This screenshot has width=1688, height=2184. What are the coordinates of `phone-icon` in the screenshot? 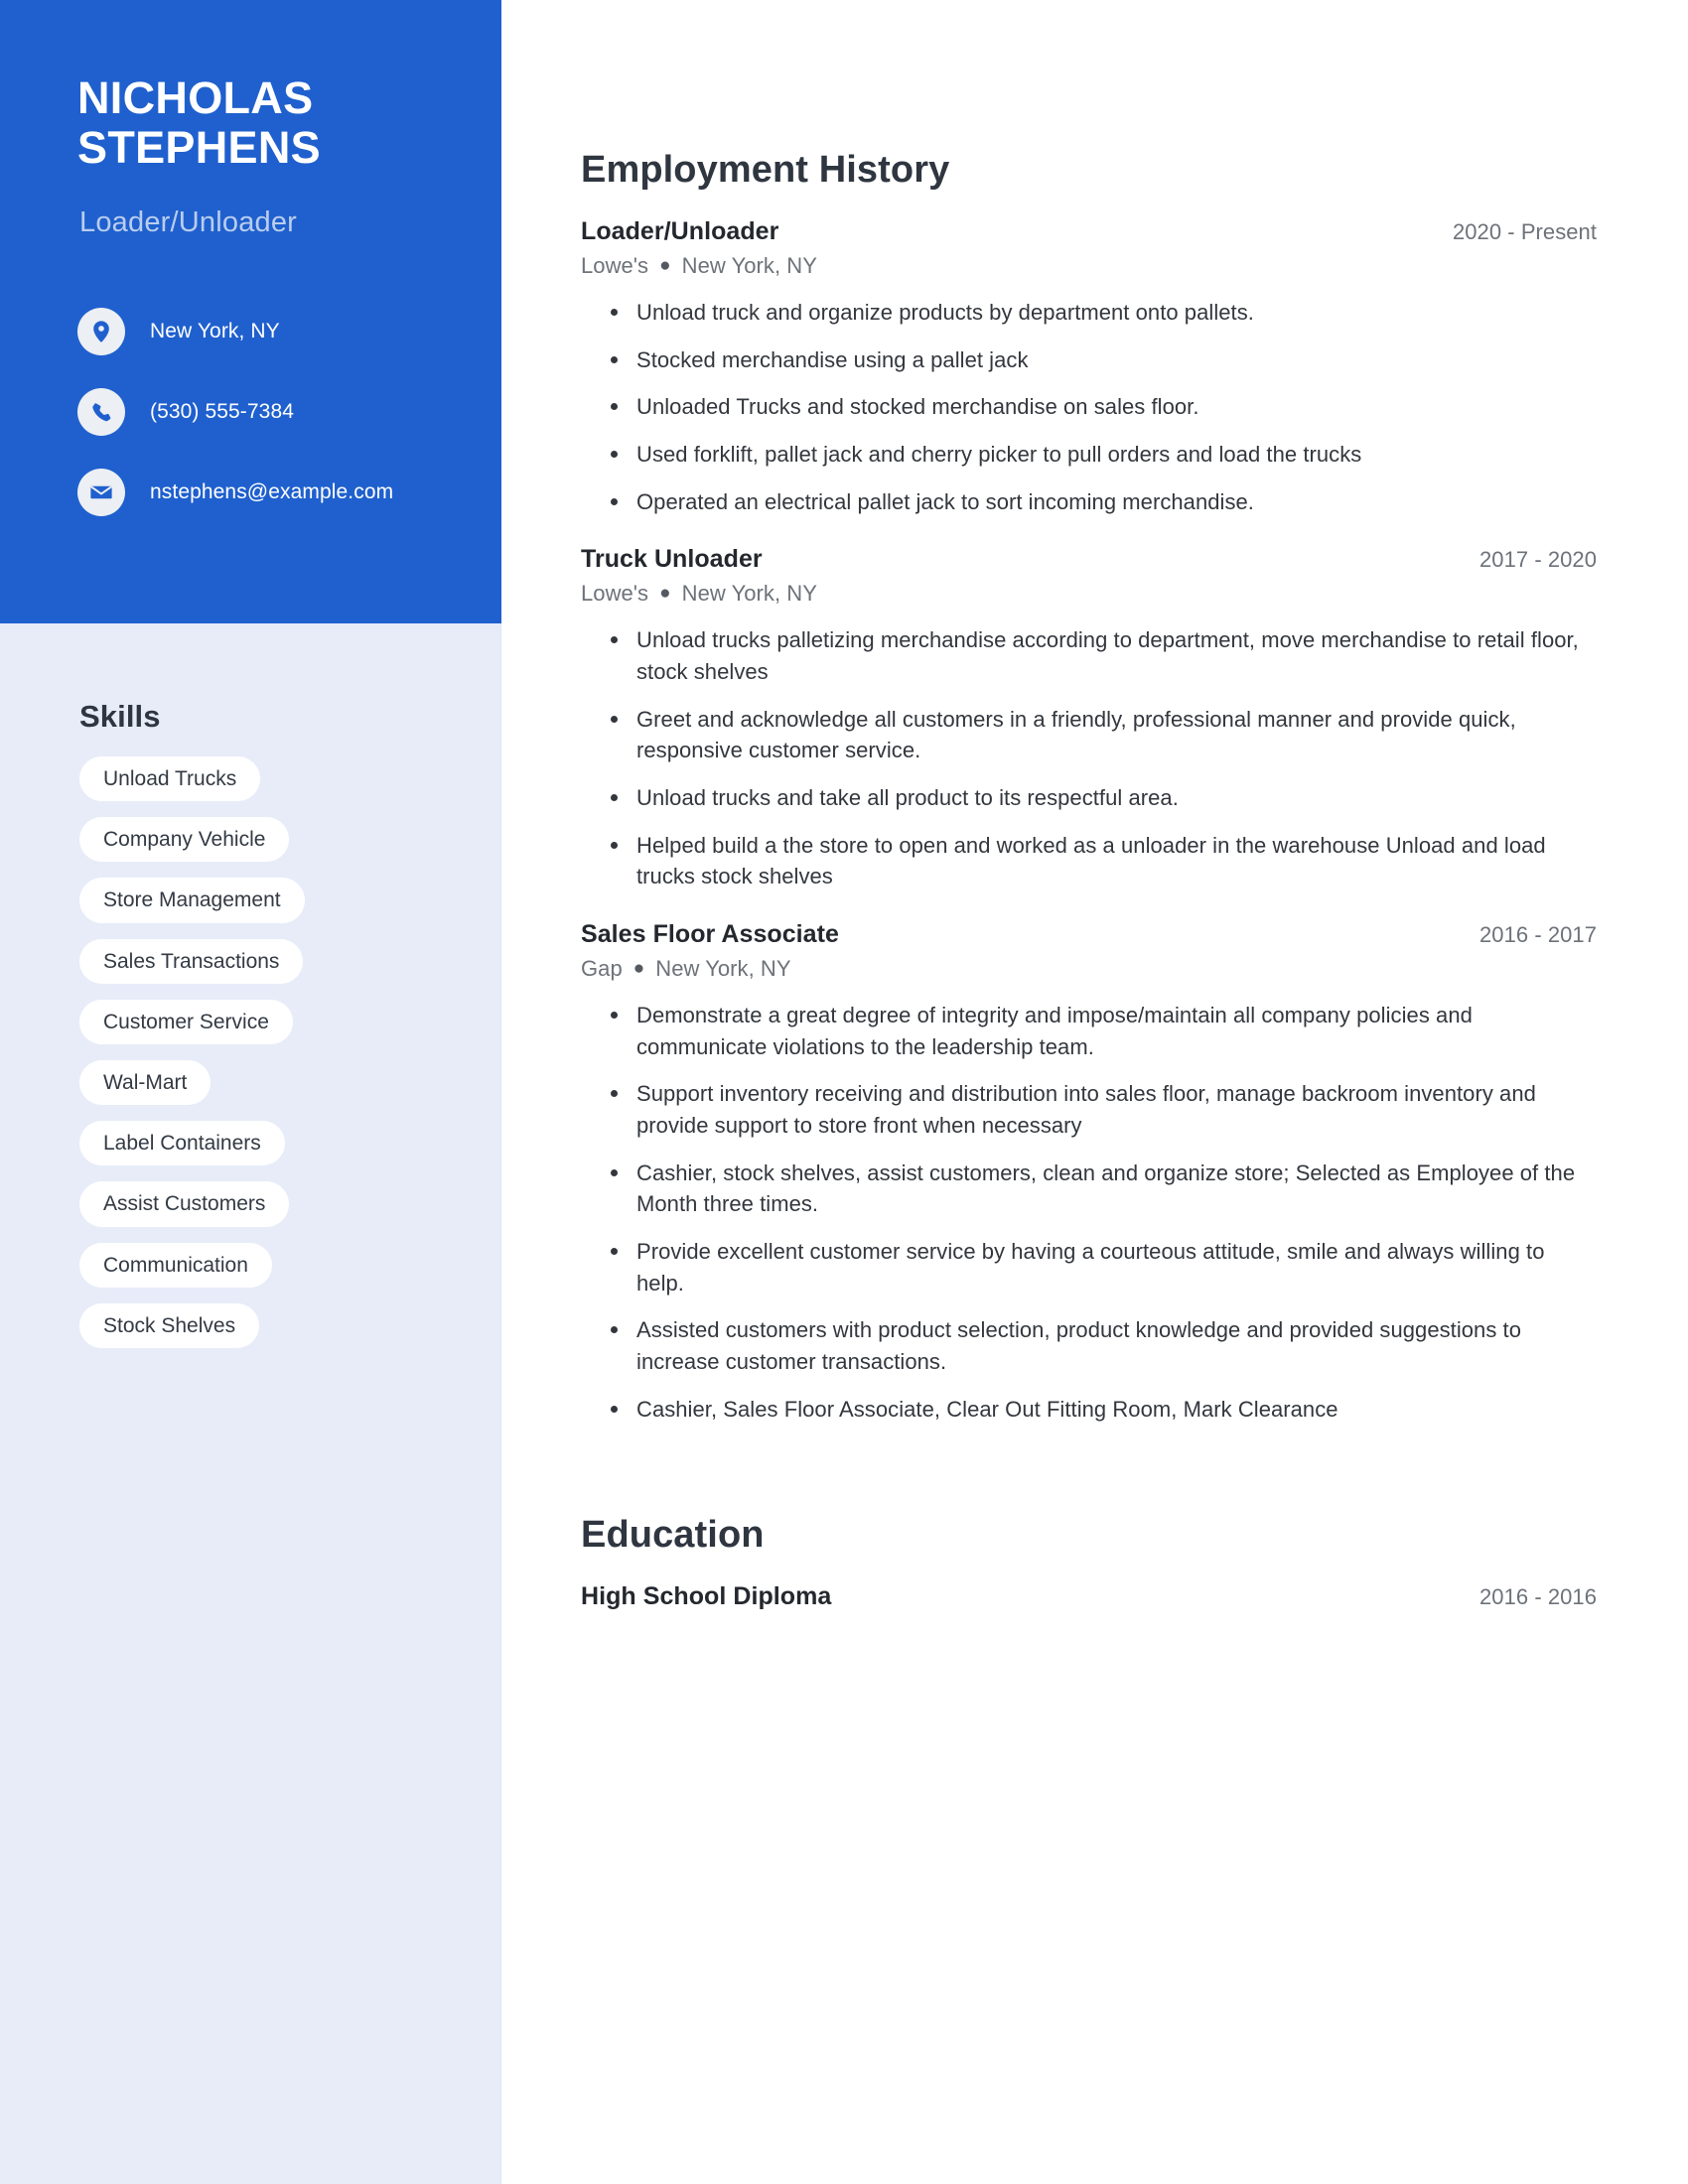 It's located at (101, 412).